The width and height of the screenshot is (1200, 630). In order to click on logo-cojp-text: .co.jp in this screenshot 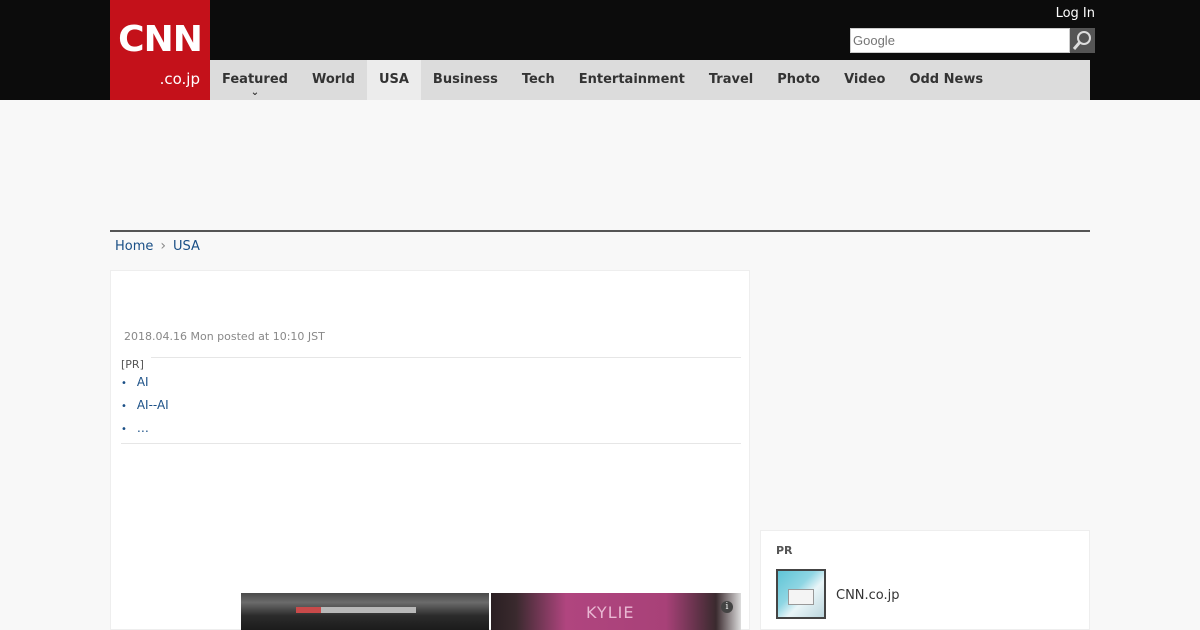, I will do `click(179, 79)`.